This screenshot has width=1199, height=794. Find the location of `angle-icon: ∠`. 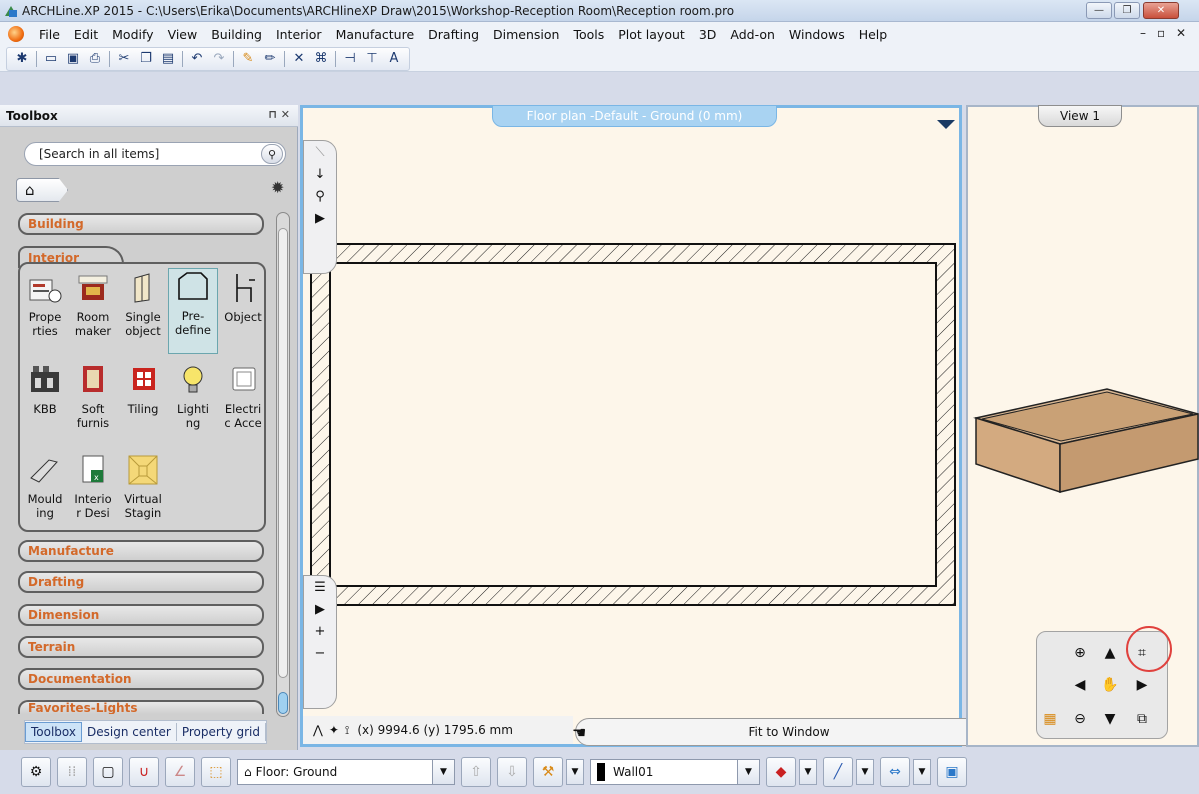

angle-icon: ∠ is located at coordinates (180, 772).